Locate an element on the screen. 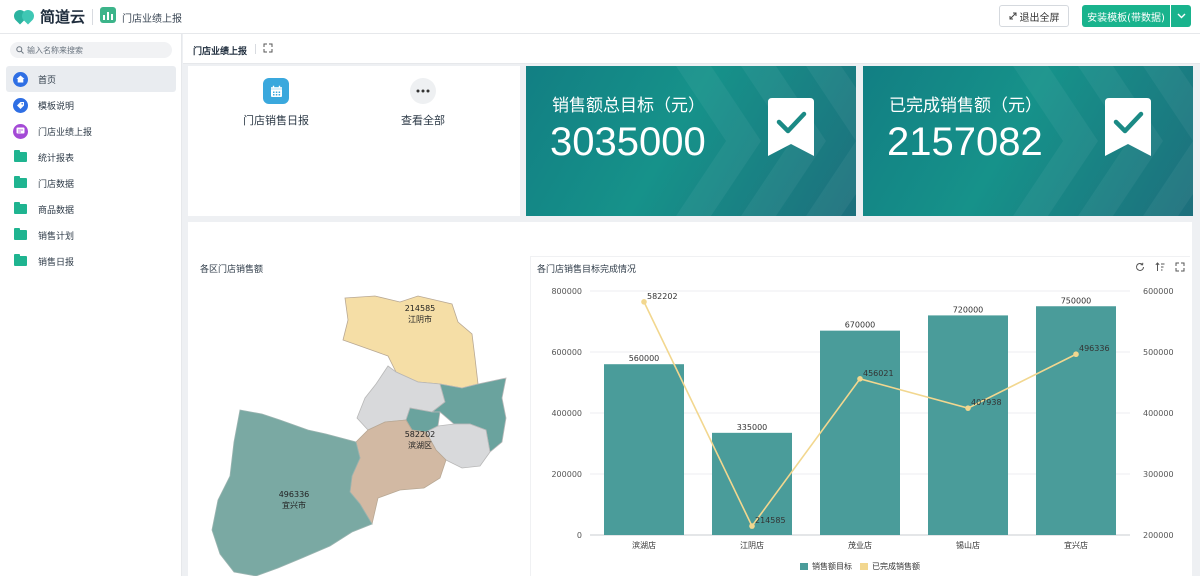 This screenshot has height=576, width=1200. shortcut-card: 门店销售日报 查看全部 is located at coordinates (354, 141).